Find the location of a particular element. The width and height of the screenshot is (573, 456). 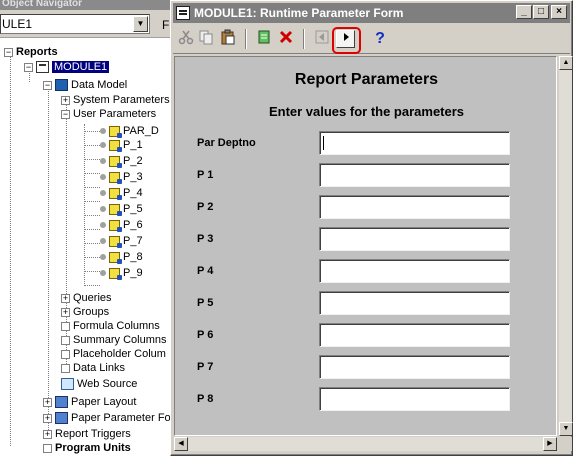

tree-item-system-parameters: + System Parameters is located at coordinates (115, 100).